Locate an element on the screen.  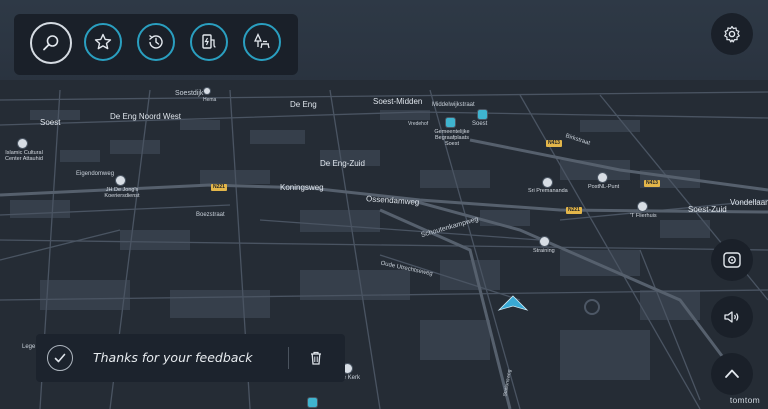
ev-charging-button is located at coordinates (209, 42).